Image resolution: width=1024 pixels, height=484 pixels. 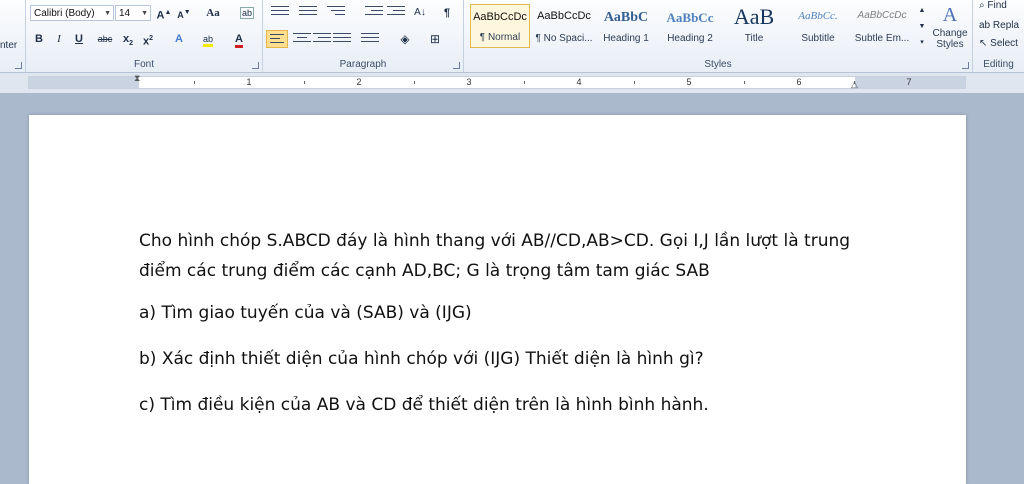 What do you see at coordinates (305, 313) in the screenshot?
I see `document-paragraph: a) Tìm giao tuyến của và (SAB) và (IJG)` at bounding box center [305, 313].